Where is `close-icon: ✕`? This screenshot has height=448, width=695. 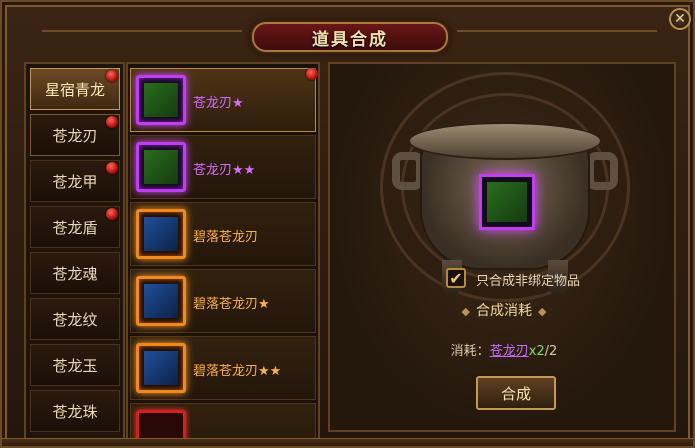 close-icon: ✕ is located at coordinates (680, 19).